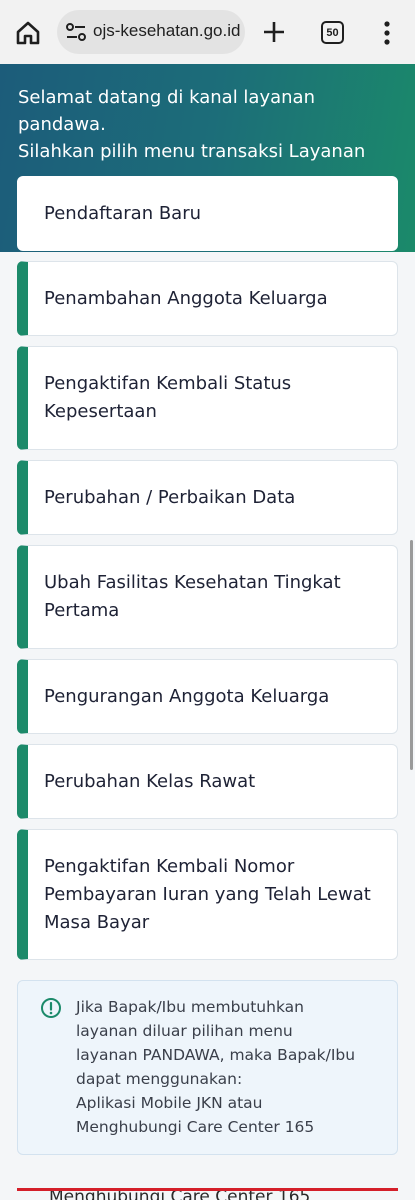 Image resolution: width=415 pixels, height=1200 pixels. Describe the element at coordinates (274, 32) in the screenshot. I see `plus-icon` at that location.